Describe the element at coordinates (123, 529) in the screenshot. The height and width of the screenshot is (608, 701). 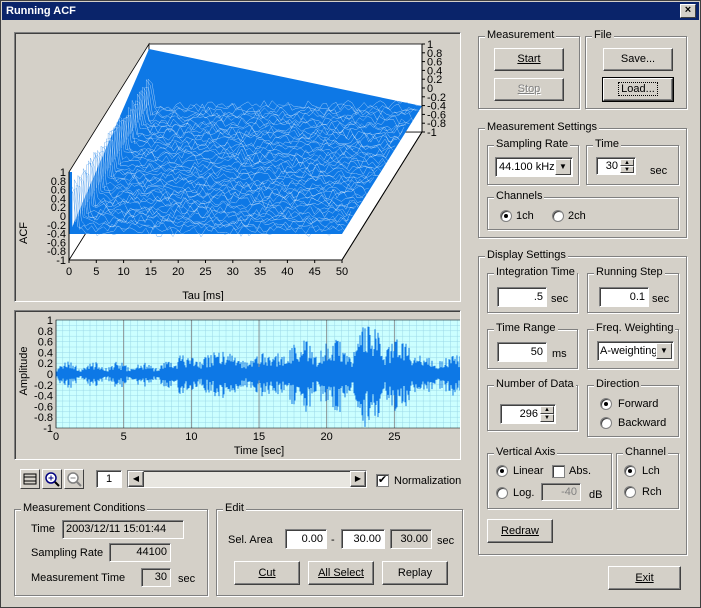
I see `mc-time-value: 2003/12/11 15:01:44` at that location.